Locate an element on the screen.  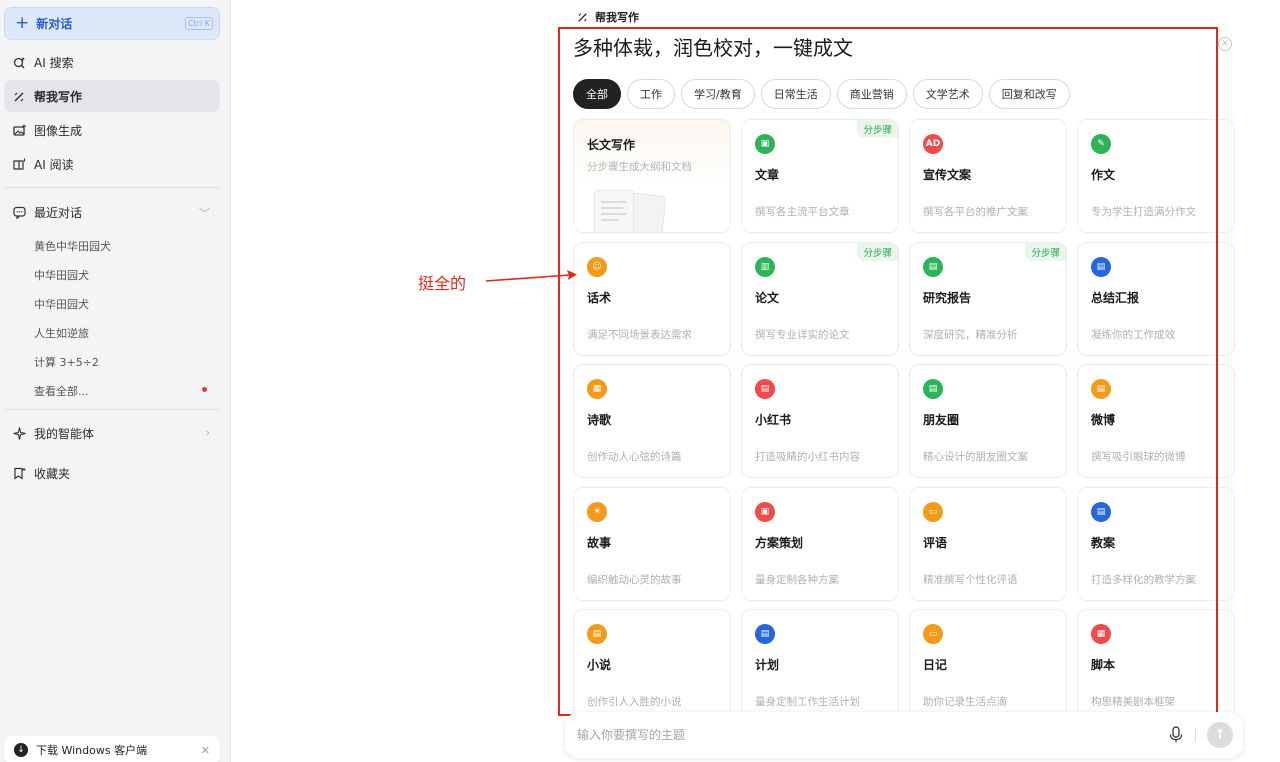
tab-reply-rewrite: 回复和改写 is located at coordinates (1029, 94).